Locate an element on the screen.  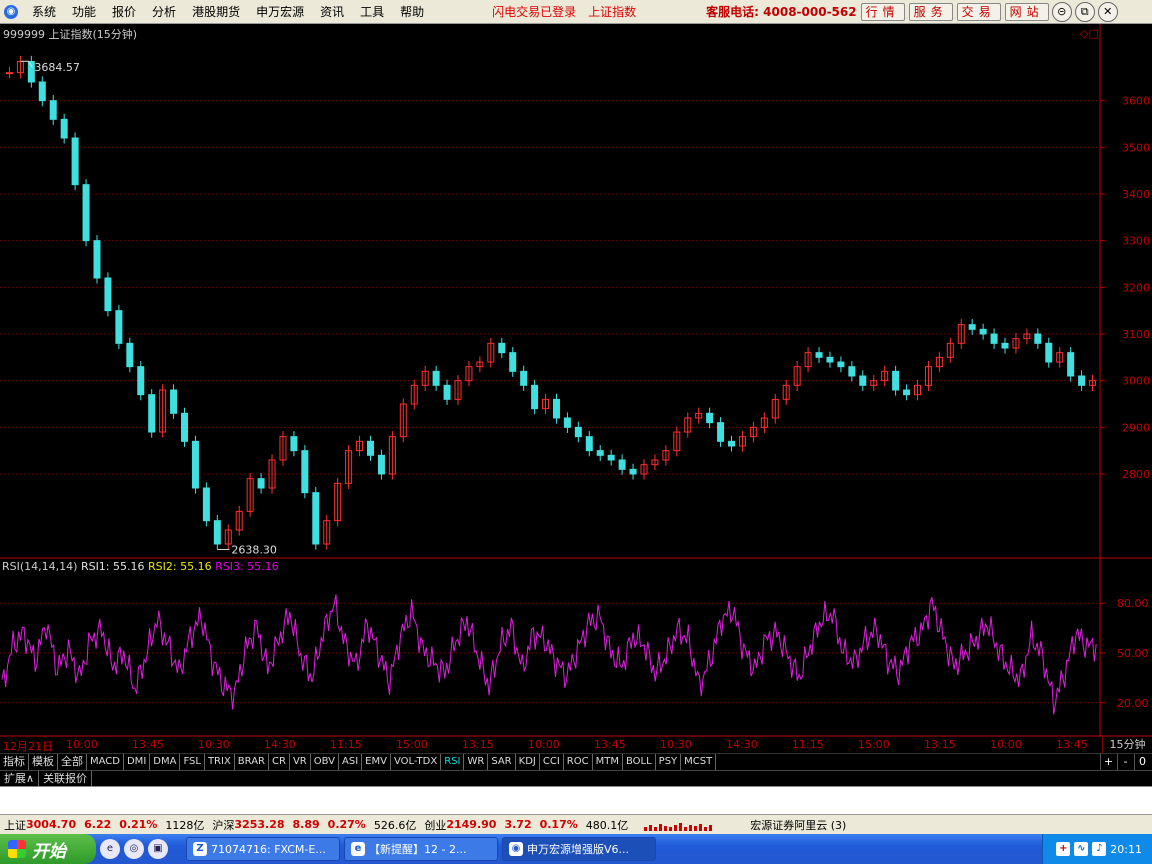
tab-wr: WR is located at coordinates (476, 762).